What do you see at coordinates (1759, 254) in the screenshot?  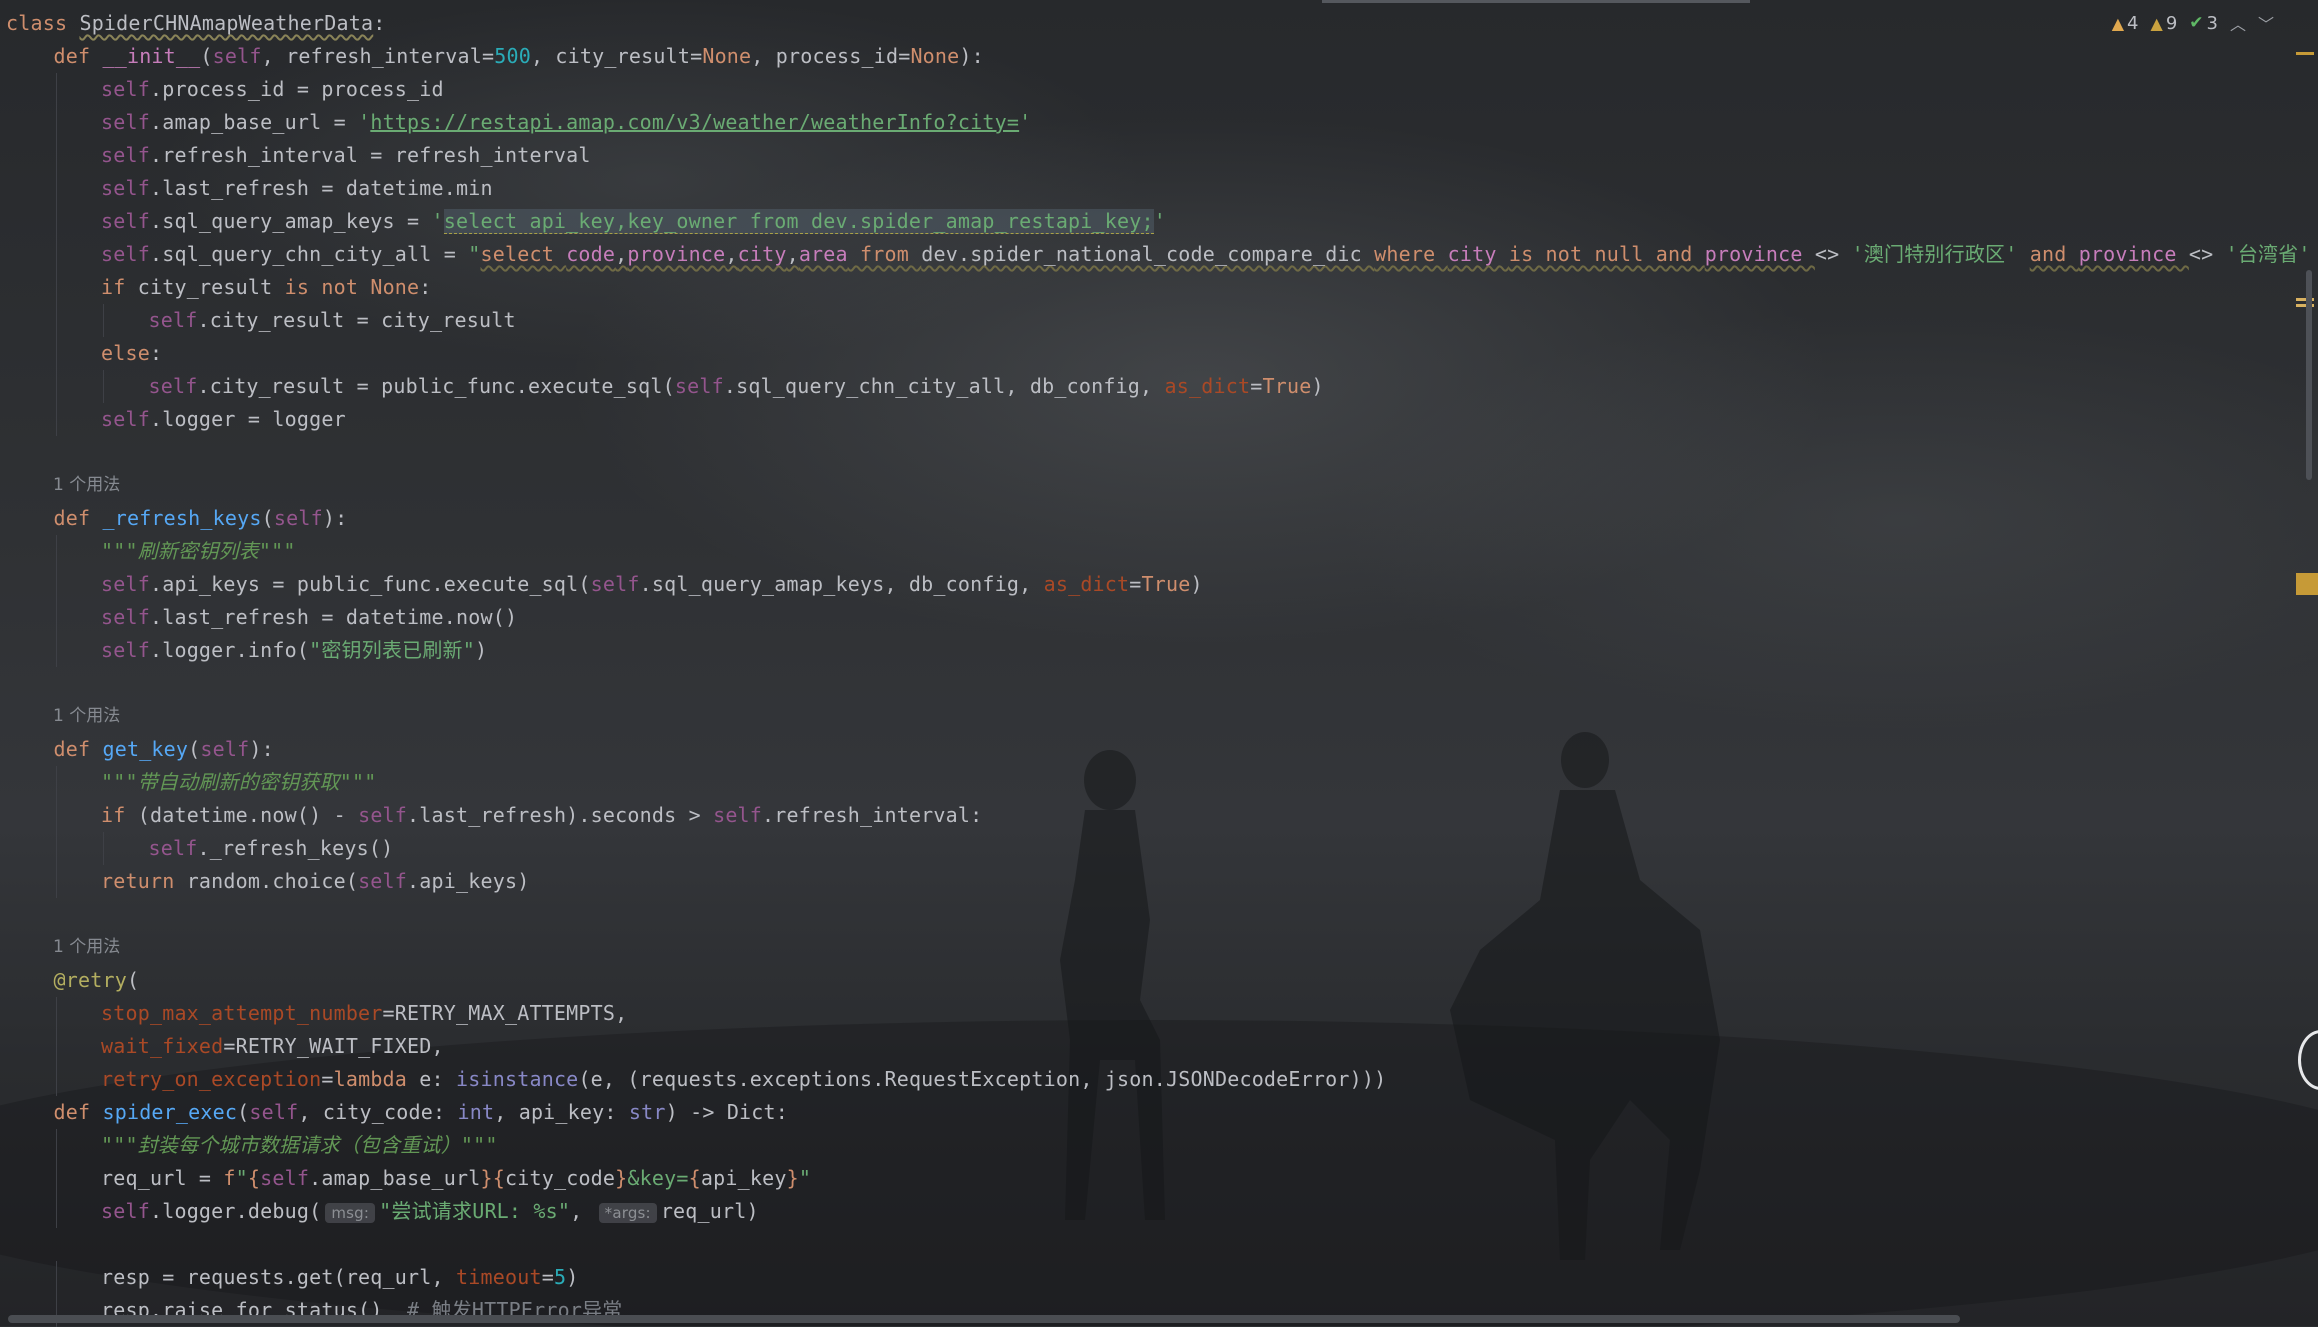 I see `sql-identifier: province` at bounding box center [1759, 254].